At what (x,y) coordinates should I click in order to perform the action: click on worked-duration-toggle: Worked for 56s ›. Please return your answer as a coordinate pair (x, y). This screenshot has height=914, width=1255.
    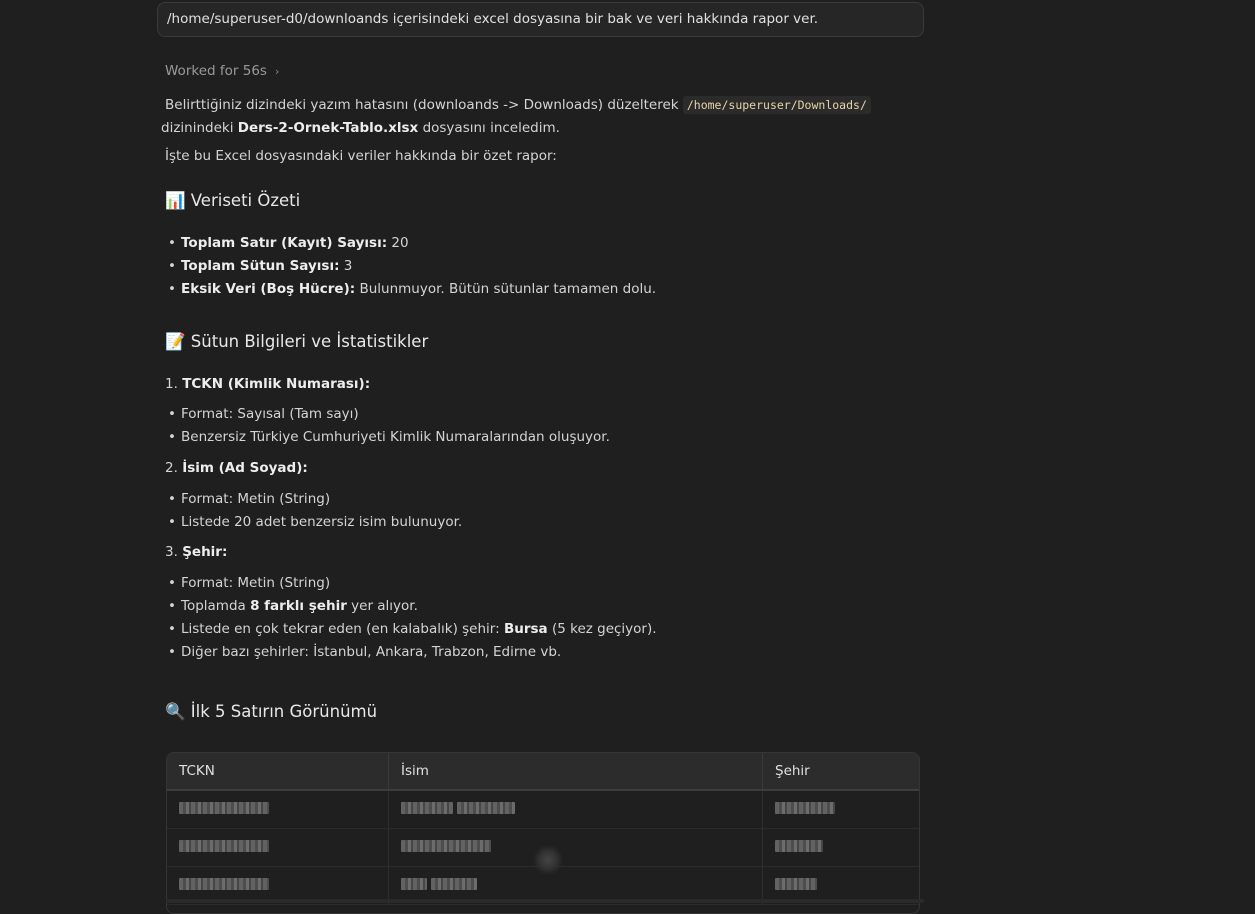
    Looking at the image, I should click on (222, 71).